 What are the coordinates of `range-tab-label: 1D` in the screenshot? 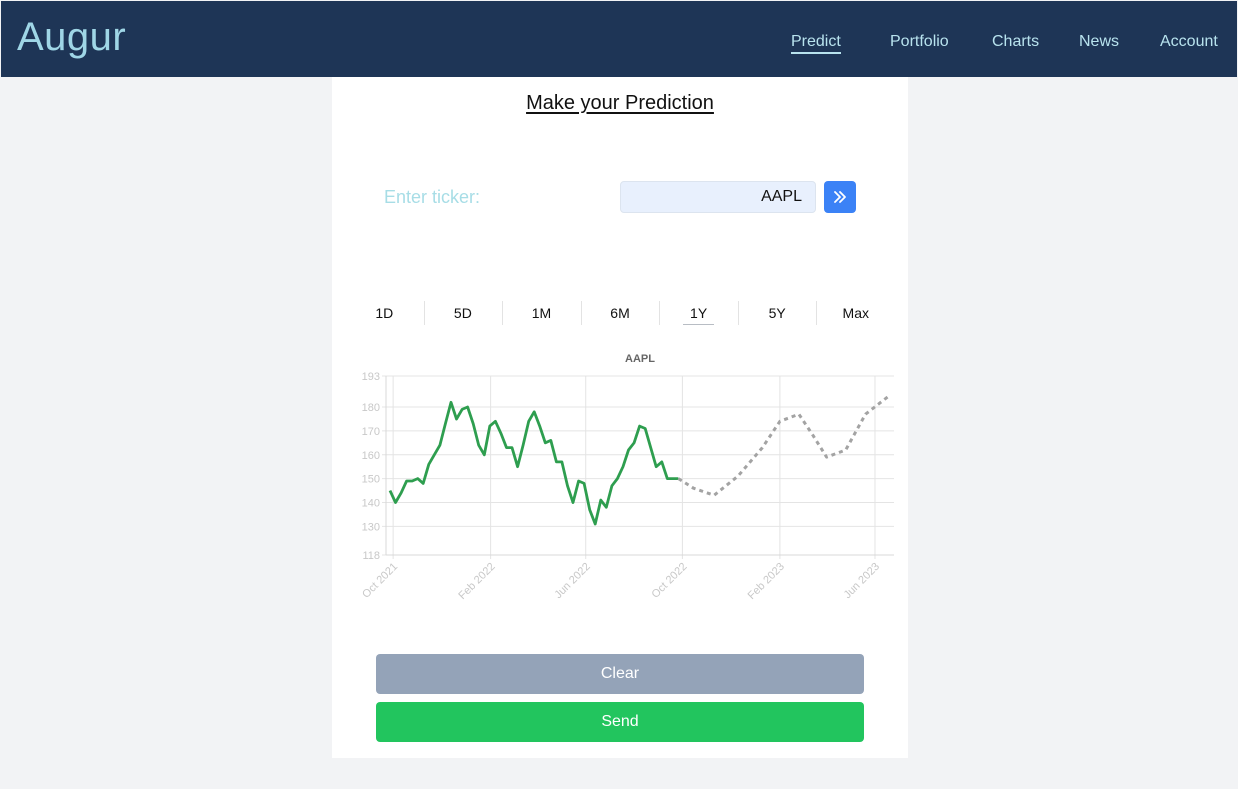 It's located at (384, 313).